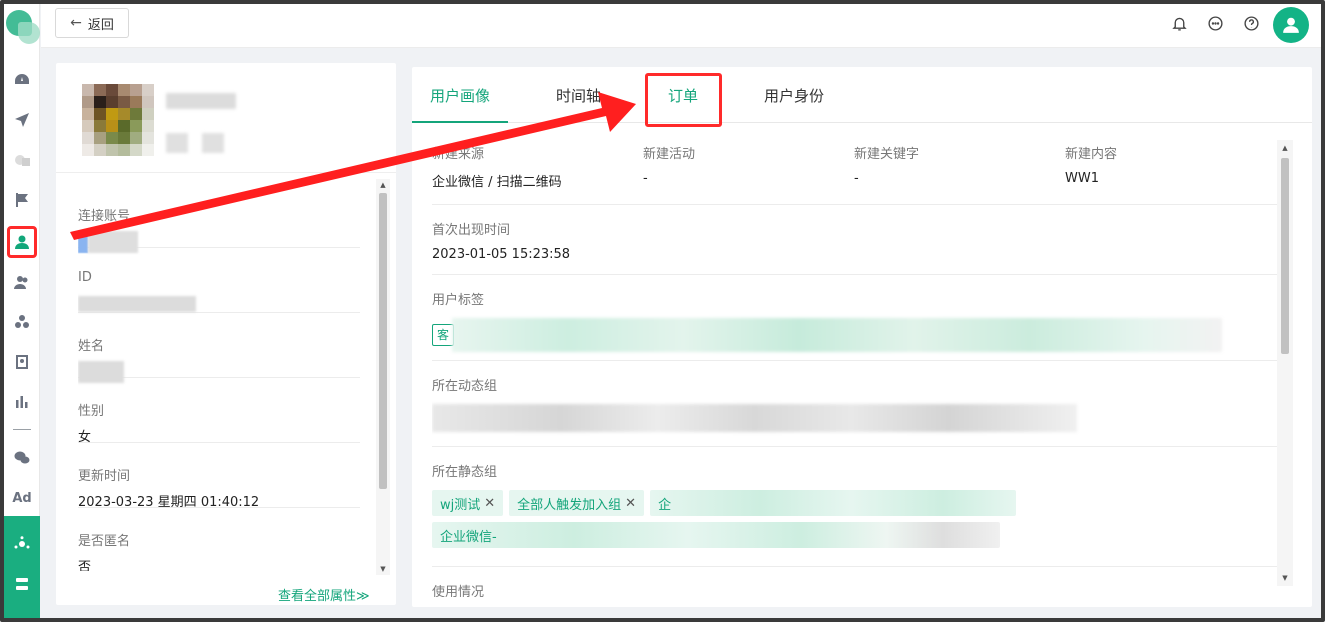  What do you see at coordinates (22, 567) in the screenshot?
I see `rail-bottom-section` at bounding box center [22, 567].